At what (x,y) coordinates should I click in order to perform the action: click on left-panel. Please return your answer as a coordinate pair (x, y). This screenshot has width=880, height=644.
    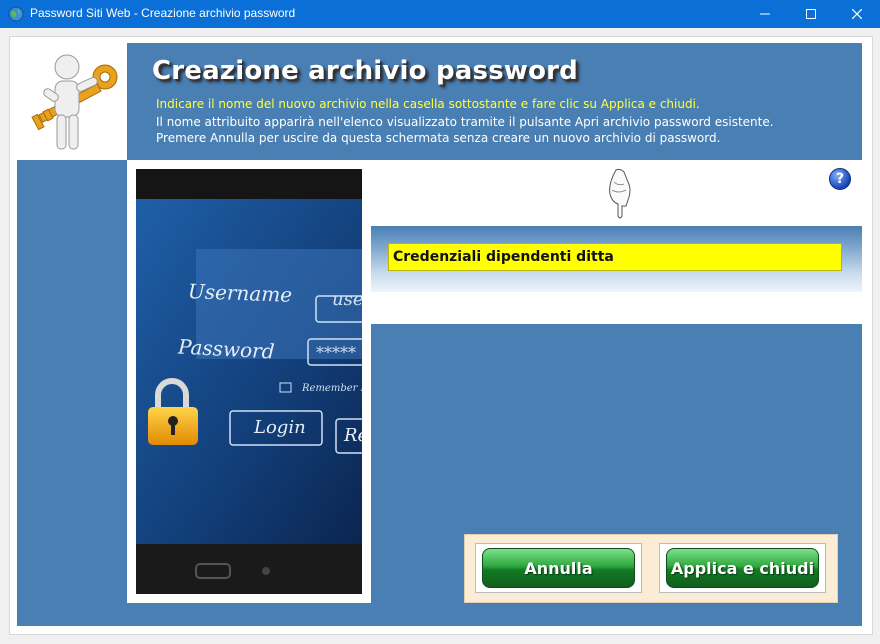
    Looking at the image, I should click on (72, 393).